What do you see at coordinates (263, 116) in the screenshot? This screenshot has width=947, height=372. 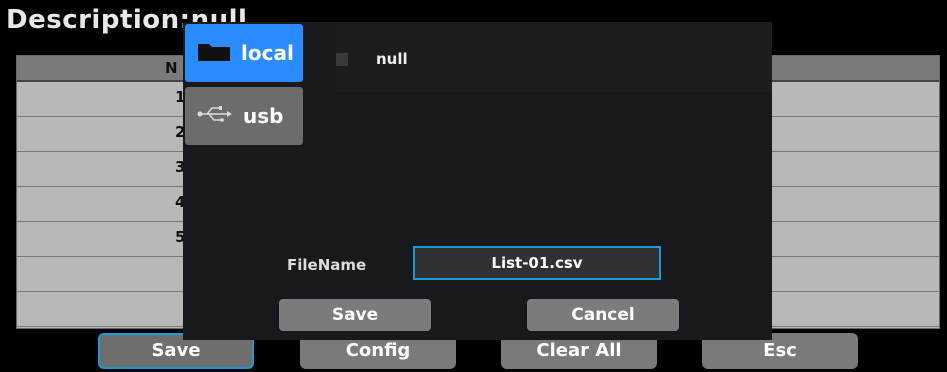 I see `location-label-usb: usb` at bounding box center [263, 116].